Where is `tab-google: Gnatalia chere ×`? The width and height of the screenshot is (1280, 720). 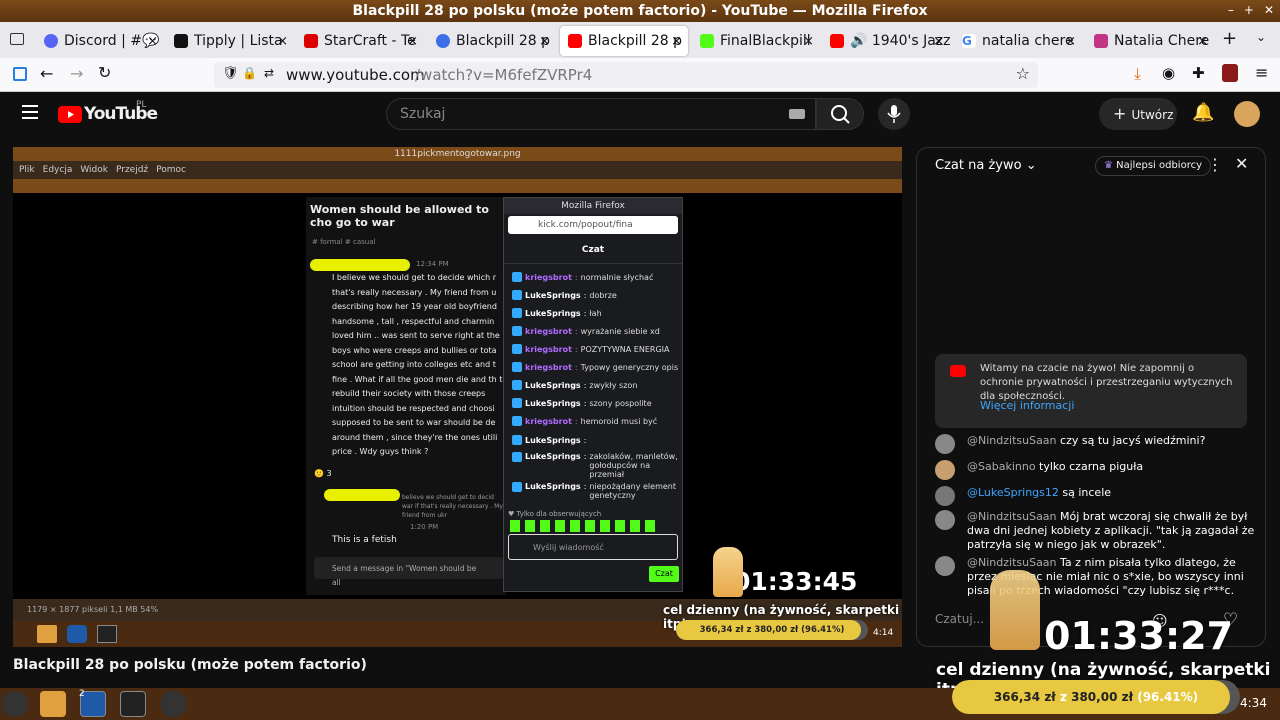 tab-google: Gnatalia chere × is located at coordinates (1018, 41).